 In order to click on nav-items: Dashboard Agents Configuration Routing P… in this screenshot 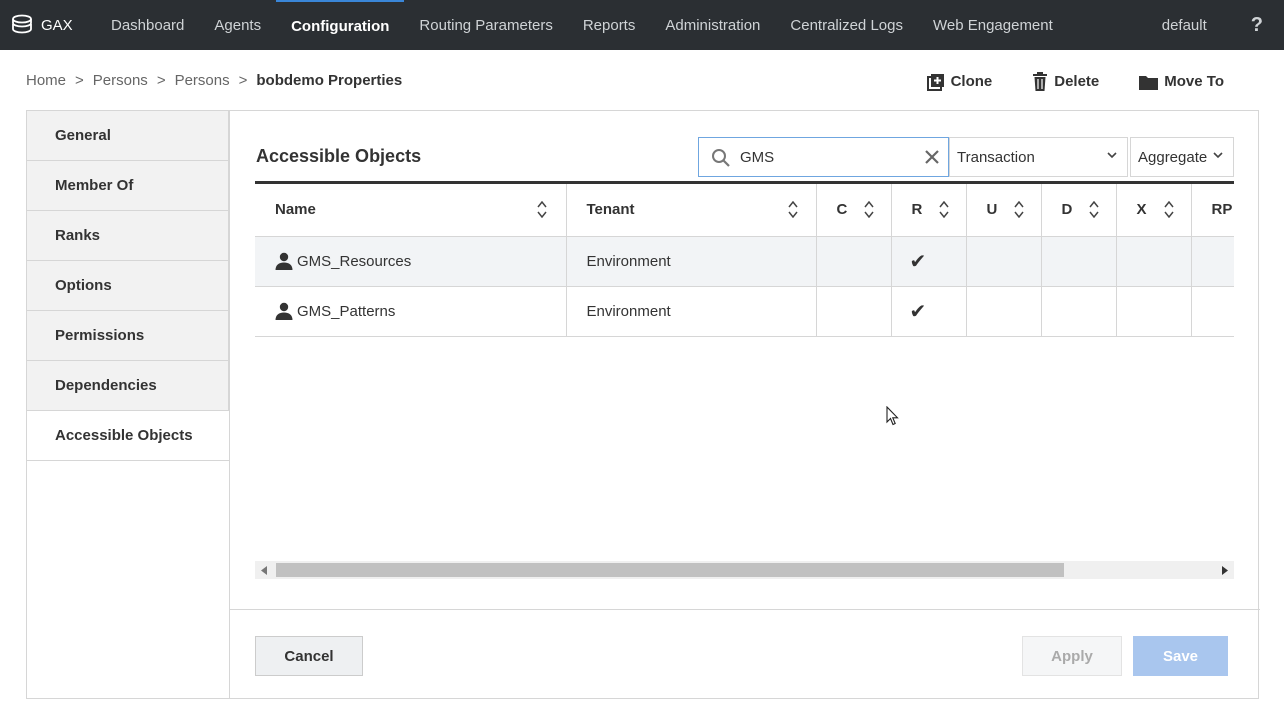, I will do `click(582, 25)`.